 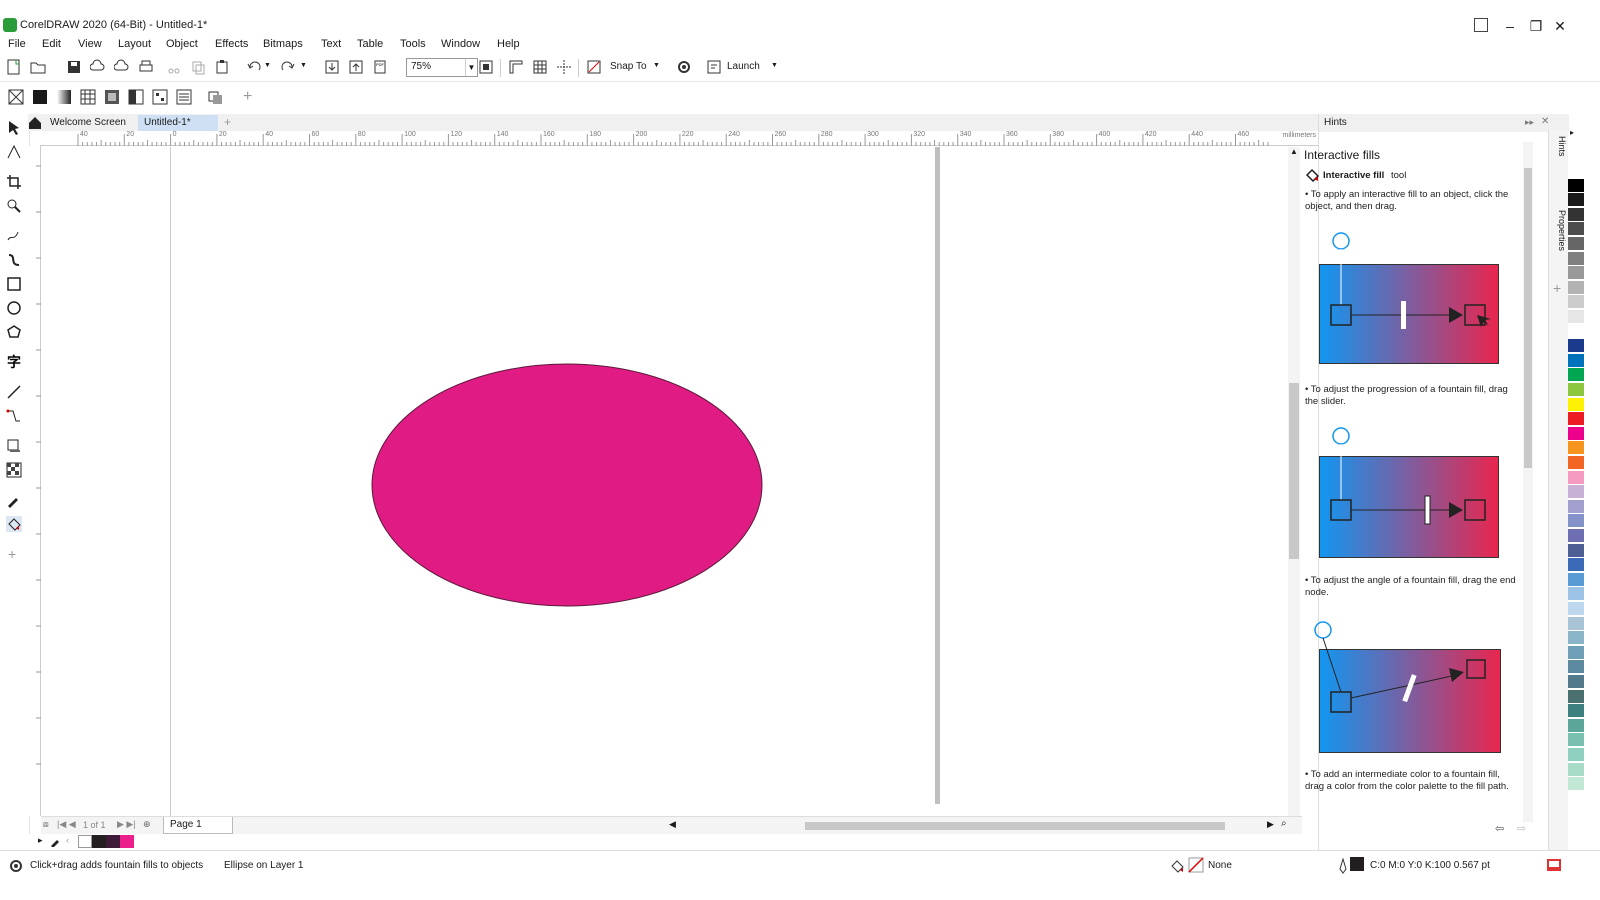 I want to click on fountain-fill-icon, so click(x=64, y=97).